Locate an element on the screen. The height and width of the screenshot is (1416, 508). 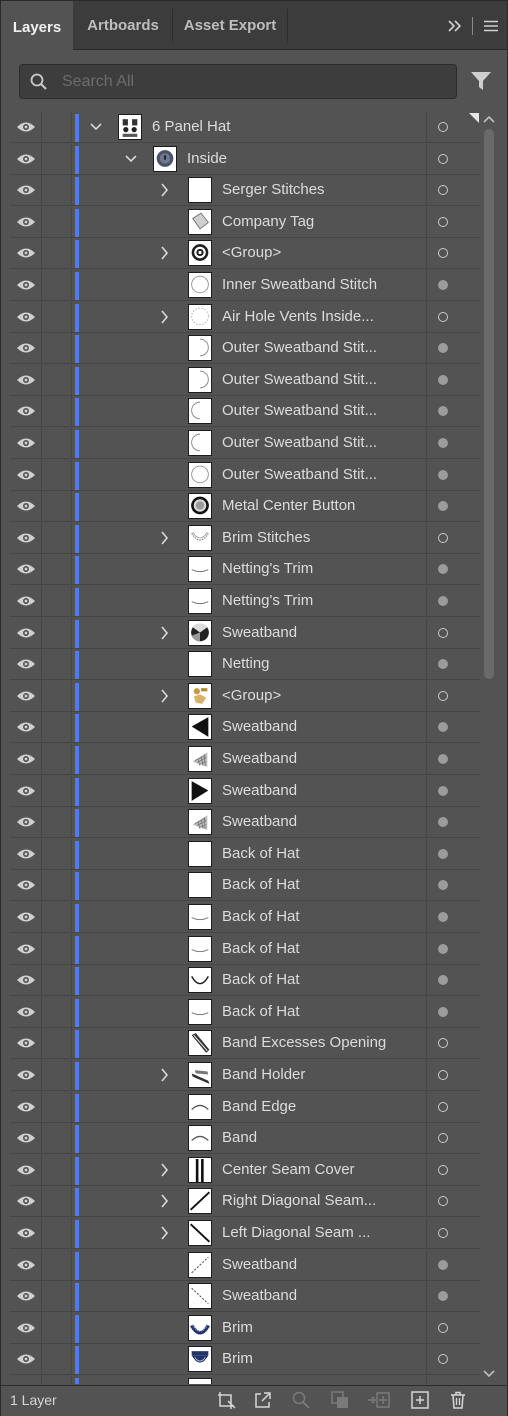
layer-name: Serger Stitches is located at coordinates (273, 189).